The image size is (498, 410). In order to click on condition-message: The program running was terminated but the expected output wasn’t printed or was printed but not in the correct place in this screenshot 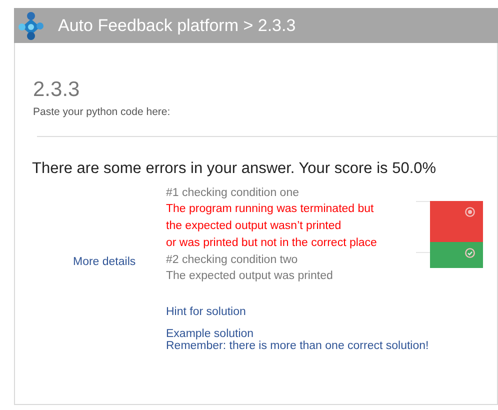, I will do `click(272, 226)`.